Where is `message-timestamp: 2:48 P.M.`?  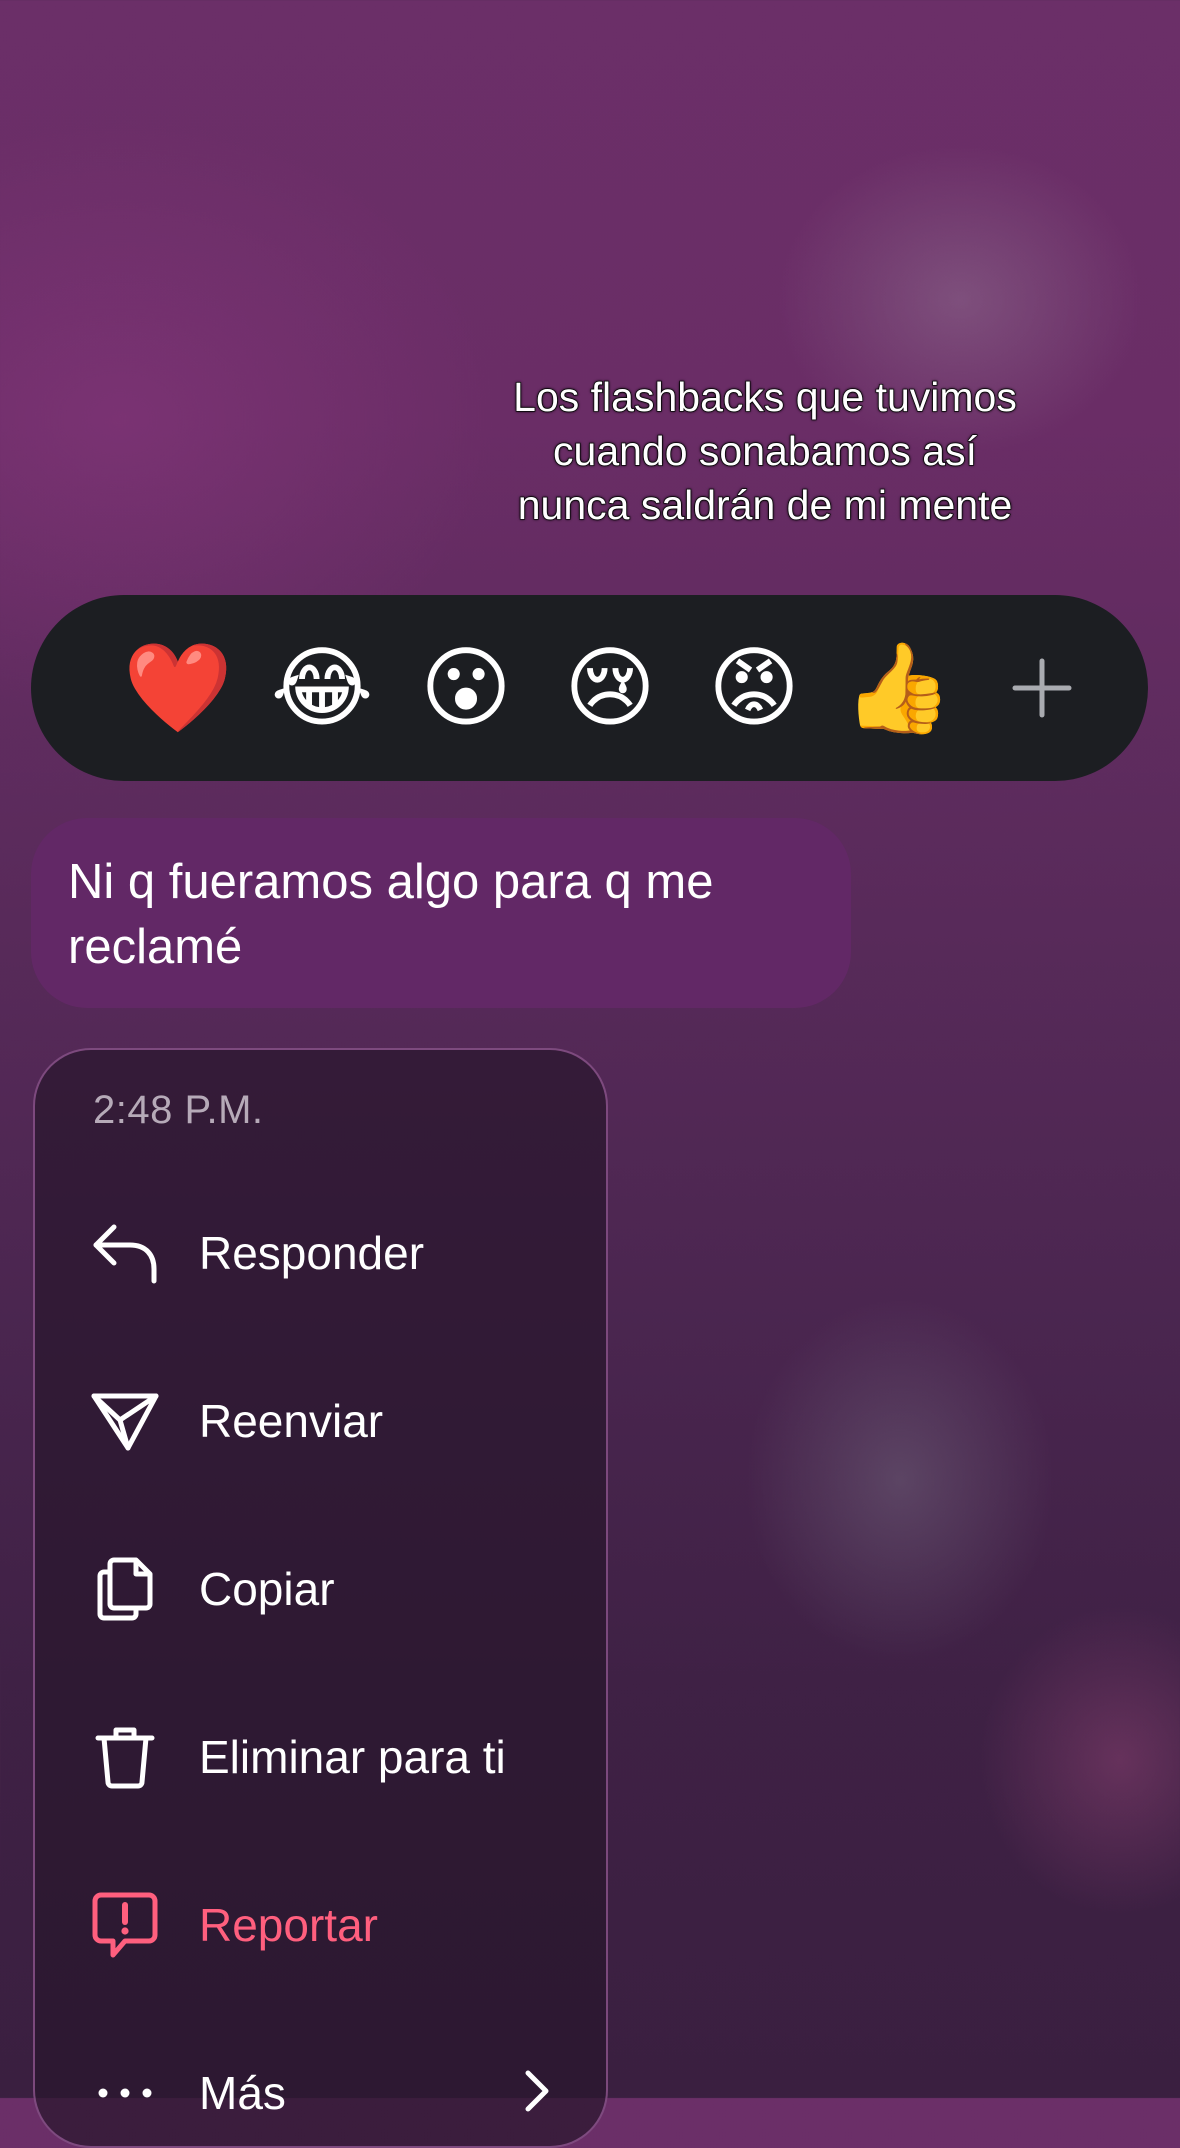 message-timestamp: 2:48 P.M. is located at coordinates (178, 1110).